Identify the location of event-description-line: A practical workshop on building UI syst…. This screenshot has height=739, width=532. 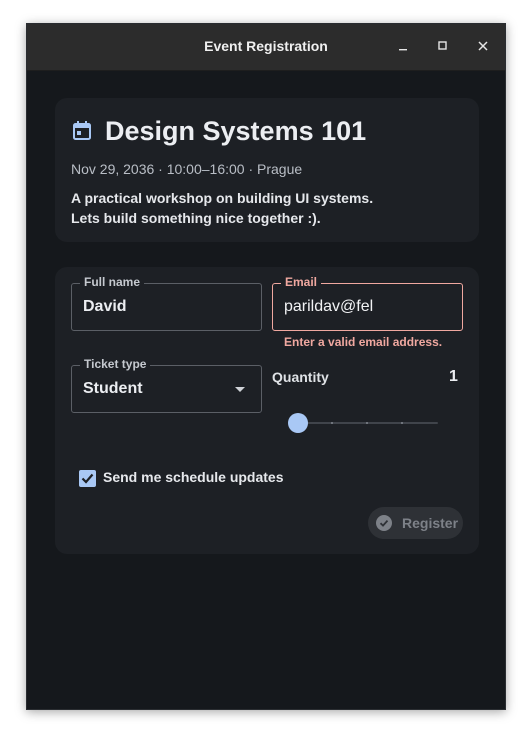
(222, 198).